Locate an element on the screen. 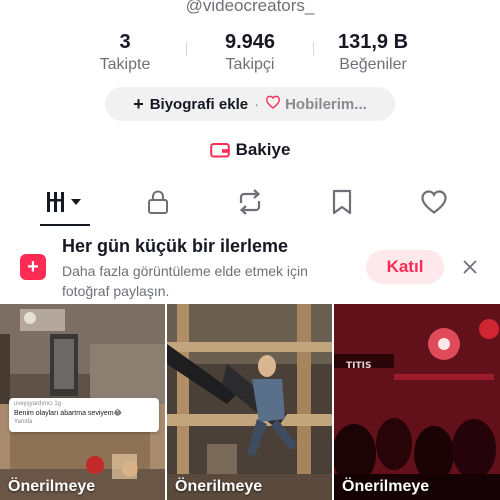 This screenshot has height=500, width=500. tab-reposts is located at coordinates (250, 204).